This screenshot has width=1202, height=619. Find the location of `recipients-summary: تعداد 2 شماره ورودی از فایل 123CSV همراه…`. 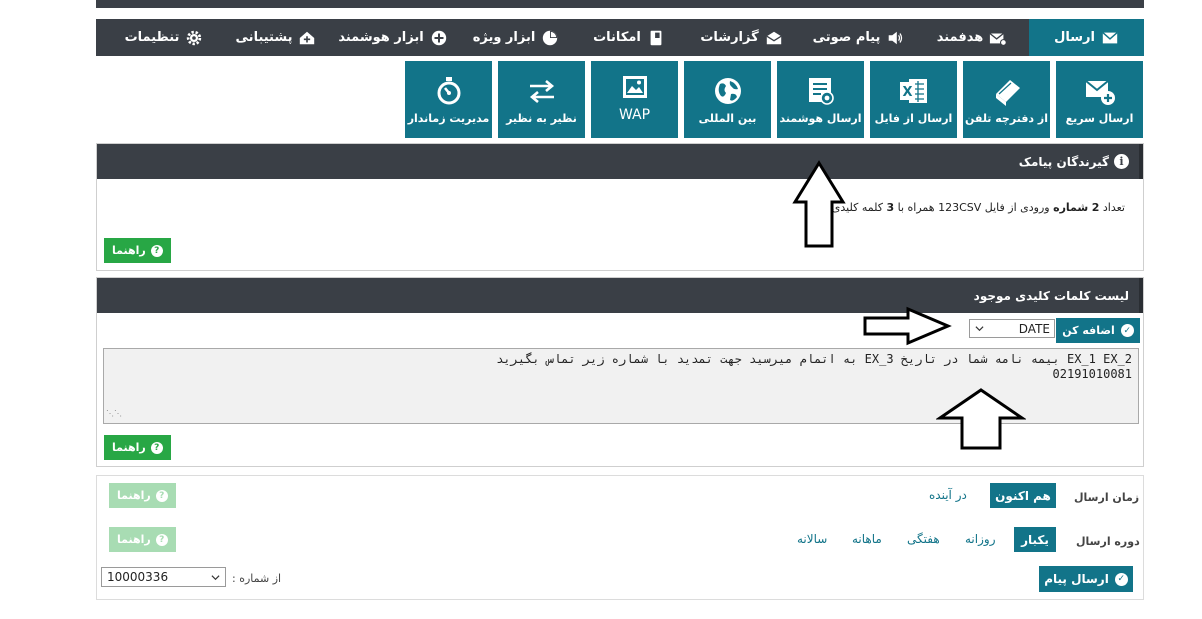

recipients-summary: تعداد 2 شماره ورودی از فایل 123CSV همراه… is located at coordinates (978, 207).